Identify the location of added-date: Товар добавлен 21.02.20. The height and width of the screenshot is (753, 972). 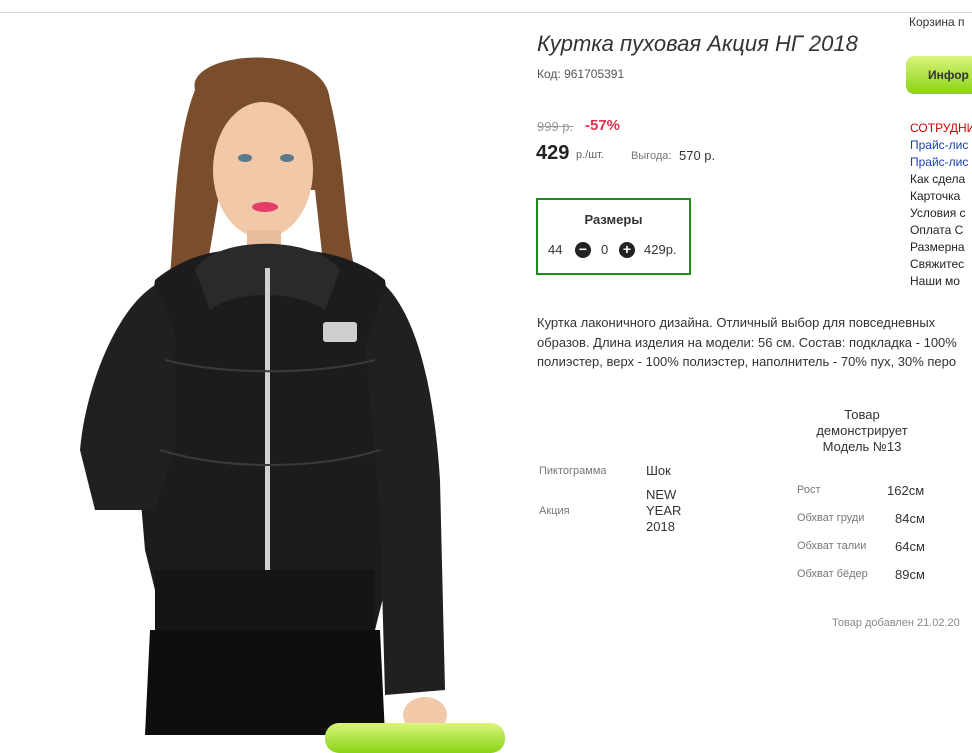
(896, 623).